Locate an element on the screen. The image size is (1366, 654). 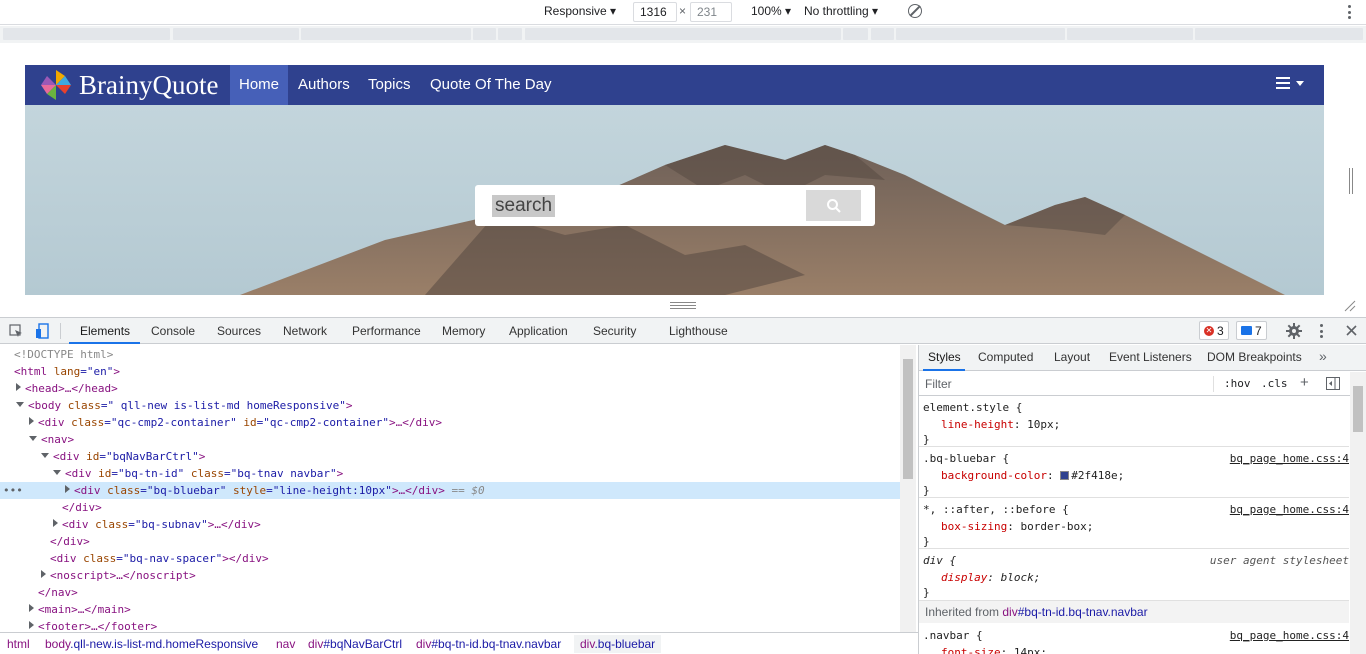
styles-filter-input: Filter is located at coordinates (938, 384).